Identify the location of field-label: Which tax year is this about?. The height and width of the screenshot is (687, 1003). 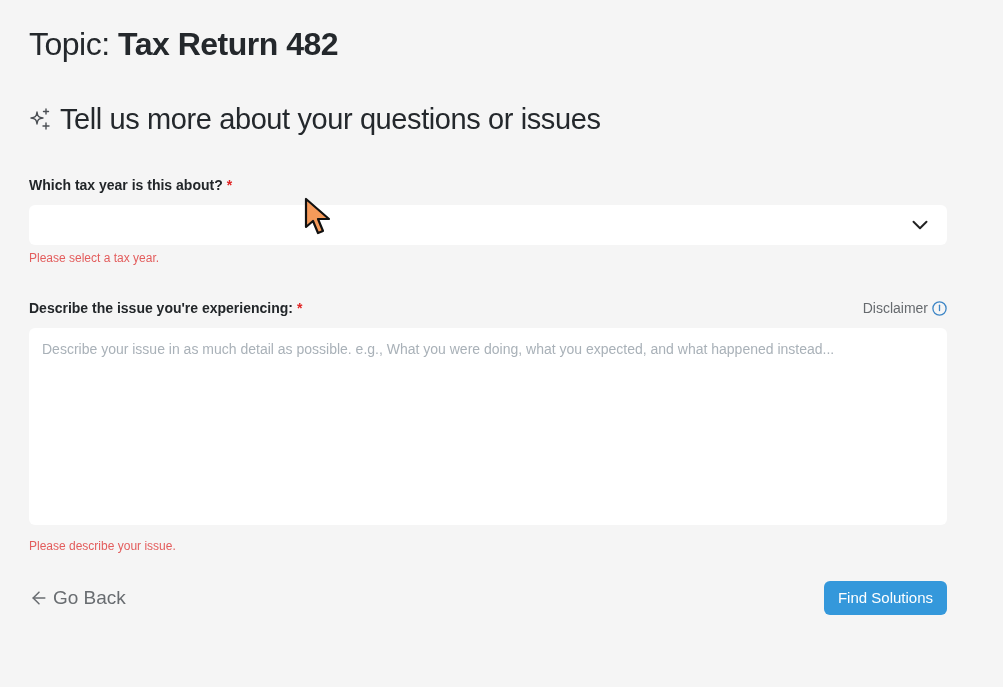
(126, 185).